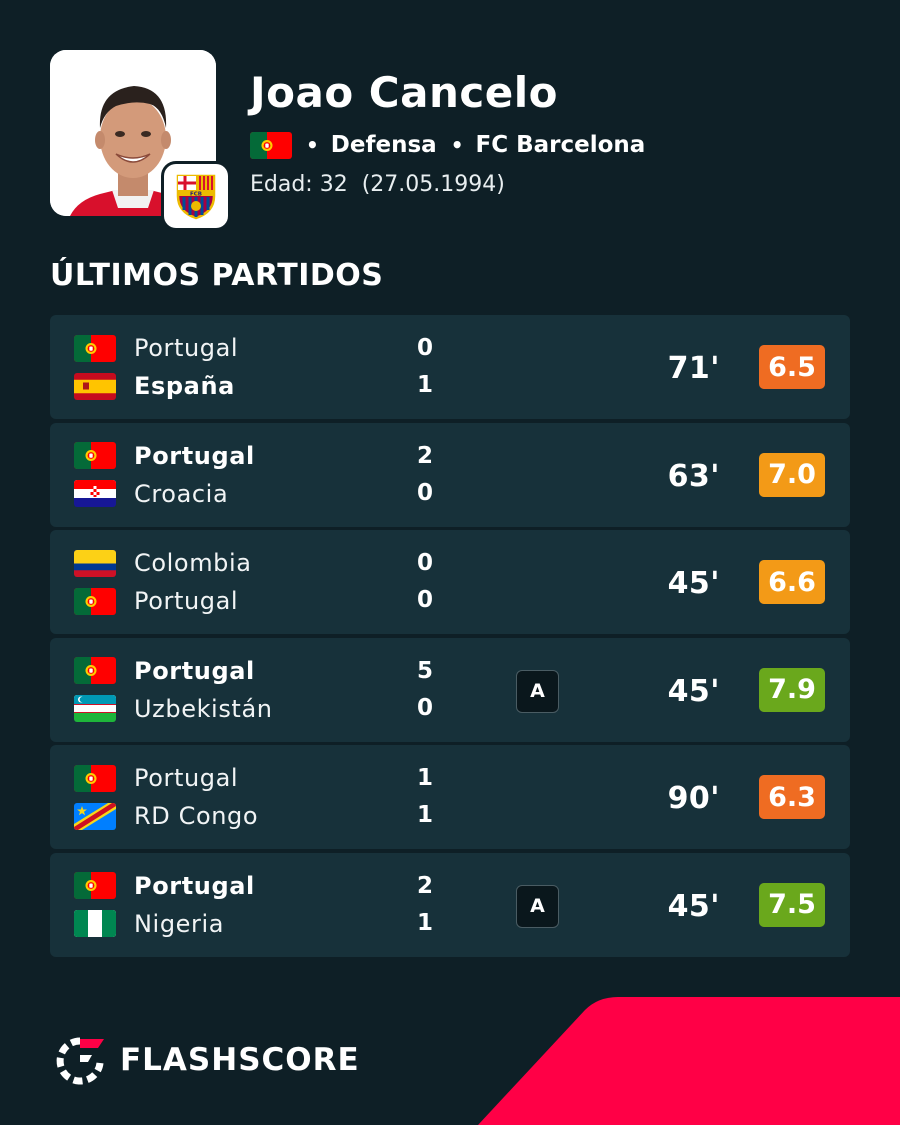 This screenshot has height=1125, width=900. I want to click on player-meta: • Defensa • FC Barcelona, so click(447, 145).